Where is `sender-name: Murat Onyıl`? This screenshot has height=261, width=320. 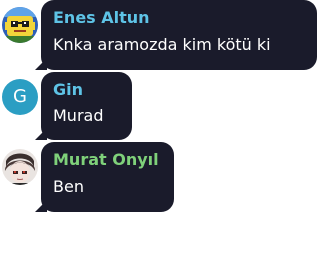 sender-name: Murat Onyıl is located at coordinates (107, 160).